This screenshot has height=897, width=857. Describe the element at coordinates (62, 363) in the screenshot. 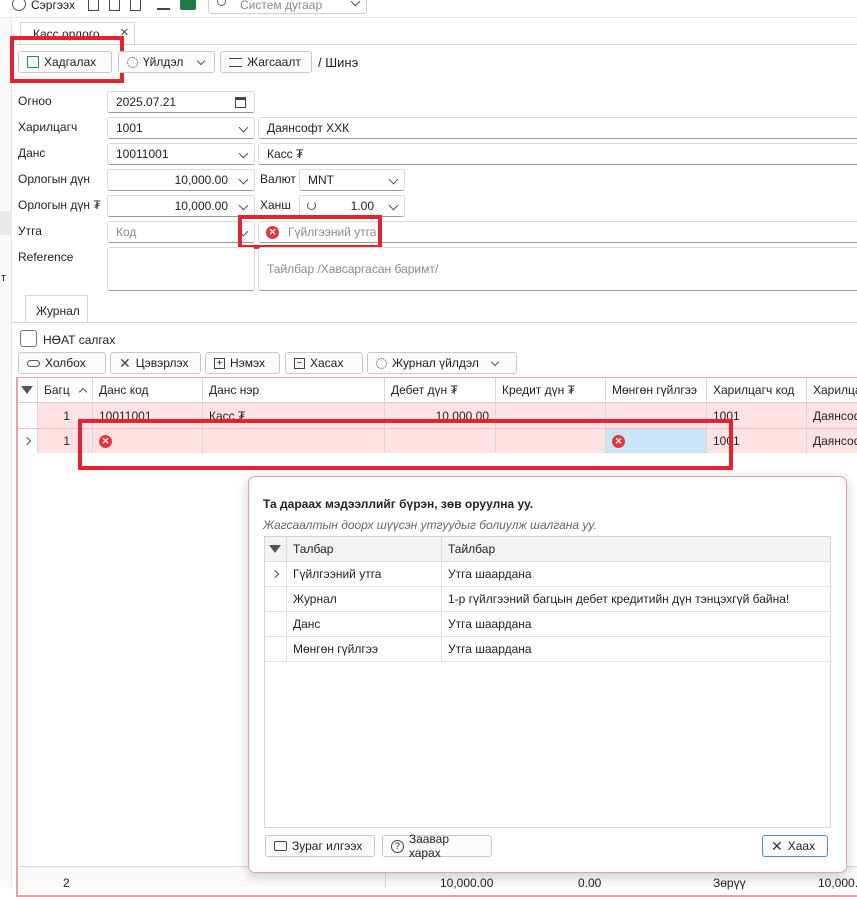

I see `link-button: Холбох` at that location.